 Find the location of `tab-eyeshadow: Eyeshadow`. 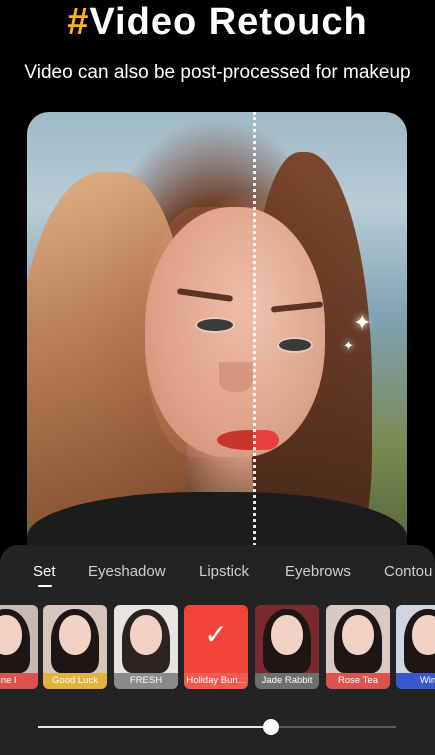

tab-eyeshadow: Eyeshadow is located at coordinates (127, 571).